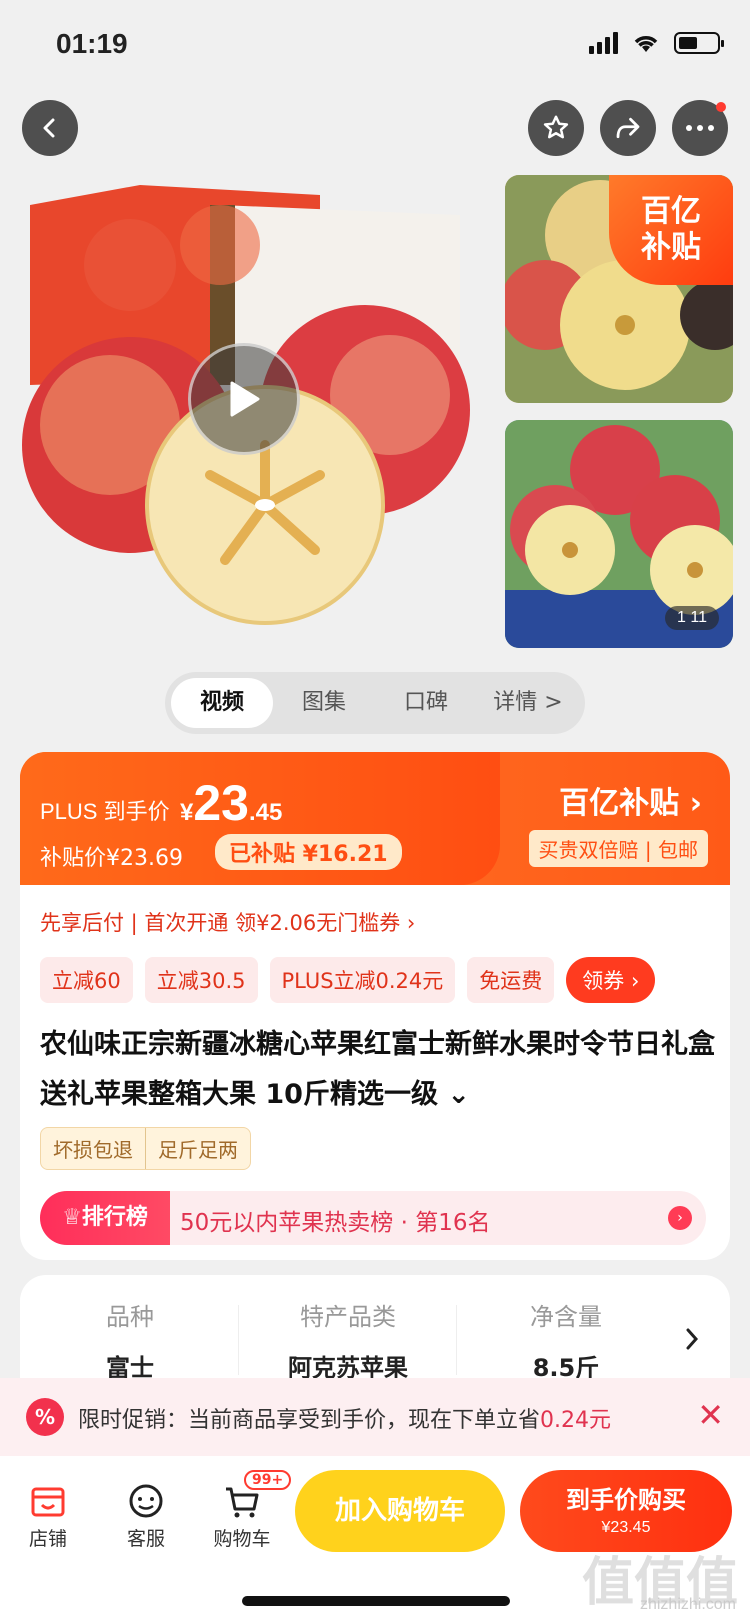  I want to click on watermark-url: zhizhizhi.com, so click(687, 1604).